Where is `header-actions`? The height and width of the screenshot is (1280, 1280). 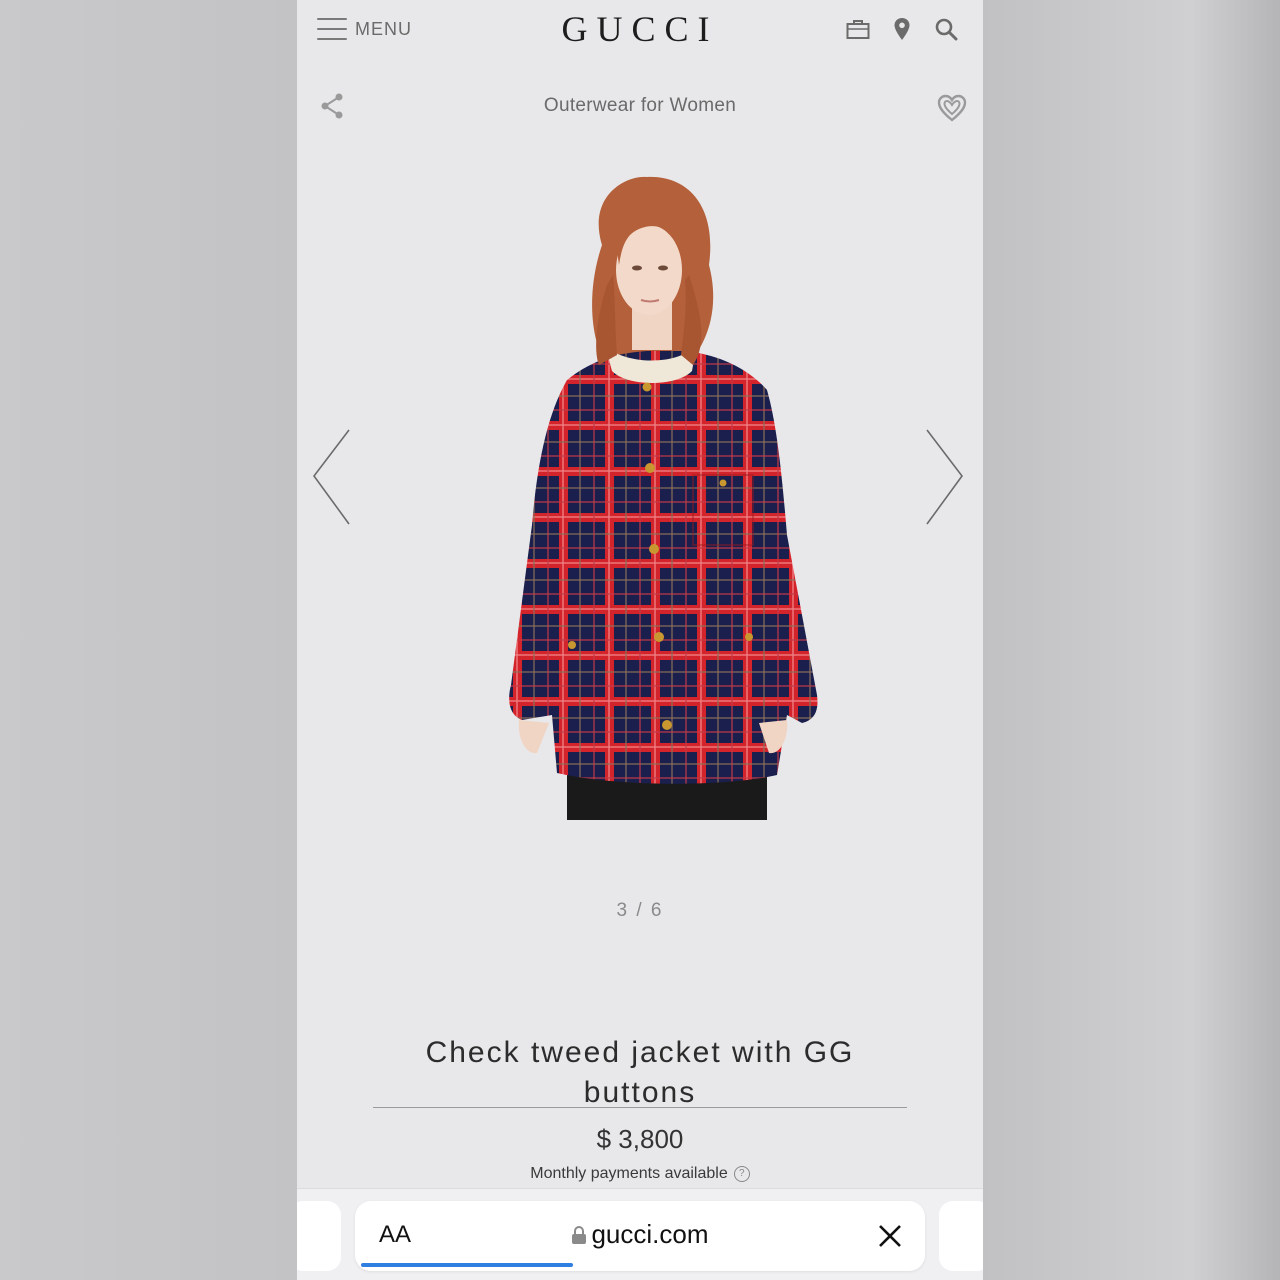 header-actions is located at coordinates (902, 29).